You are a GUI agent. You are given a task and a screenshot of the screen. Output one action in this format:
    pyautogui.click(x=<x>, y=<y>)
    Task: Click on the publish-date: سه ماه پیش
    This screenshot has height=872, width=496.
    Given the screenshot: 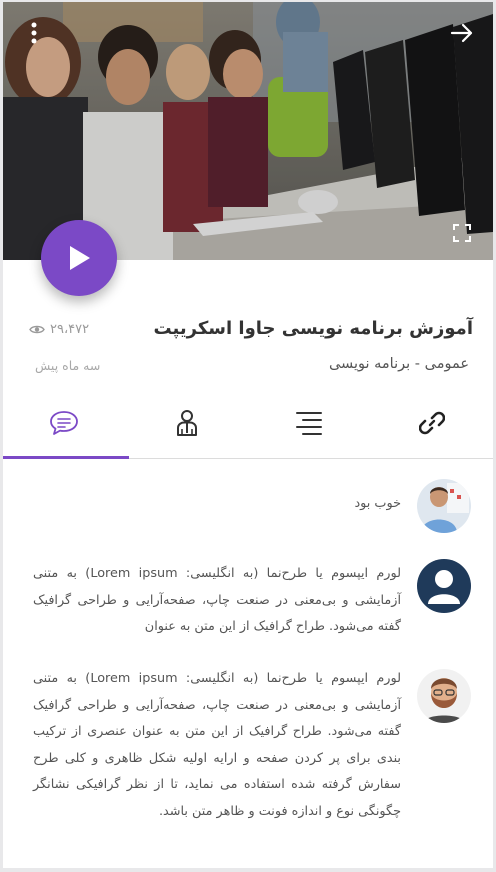 What is the action you would take?
    pyautogui.click(x=68, y=365)
    